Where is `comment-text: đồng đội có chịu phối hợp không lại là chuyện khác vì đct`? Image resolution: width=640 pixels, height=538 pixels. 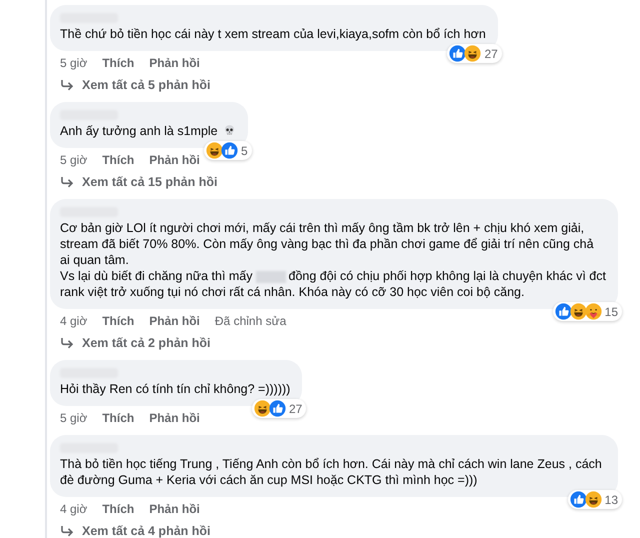
comment-text: đồng đội có chịu phối hợp không lại là chuyện khác vì đct is located at coordinates (447, 276).